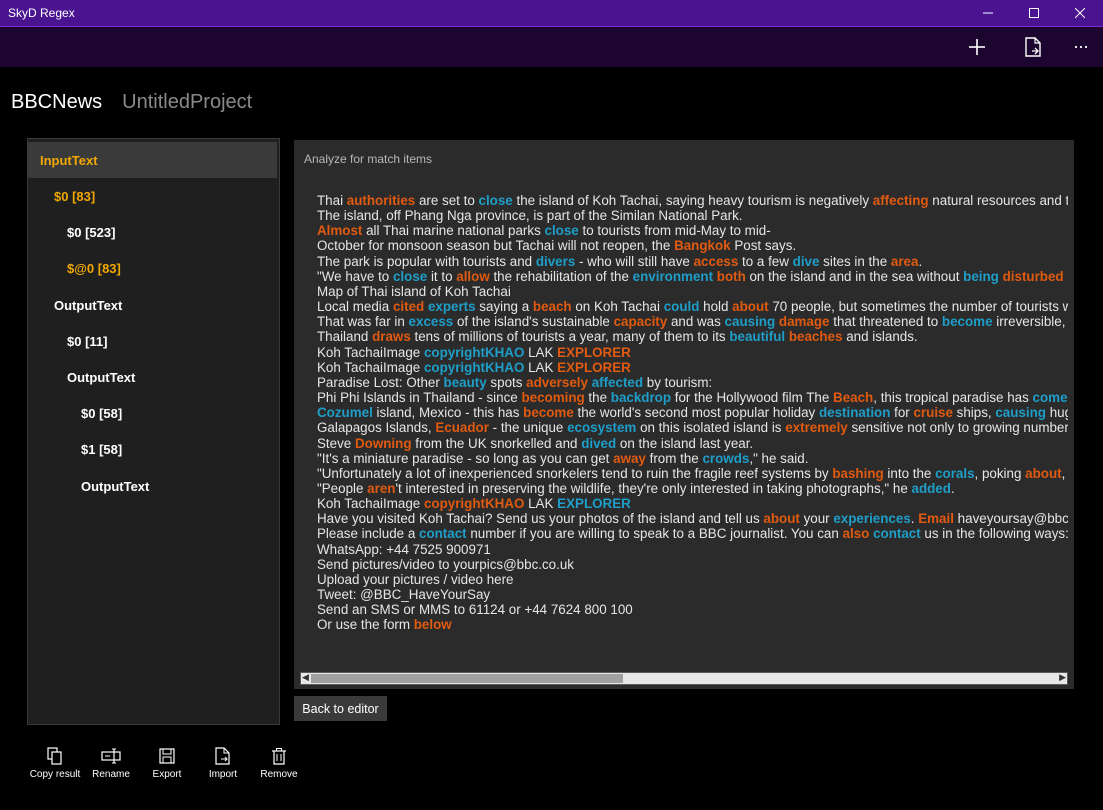 Image resolution: width=1103 pixels, height=810 pixels. What do you see at coordinates (872, 519) in the screenshot?
I see `match-highlight: experiences` at bounding box center [872, 519].